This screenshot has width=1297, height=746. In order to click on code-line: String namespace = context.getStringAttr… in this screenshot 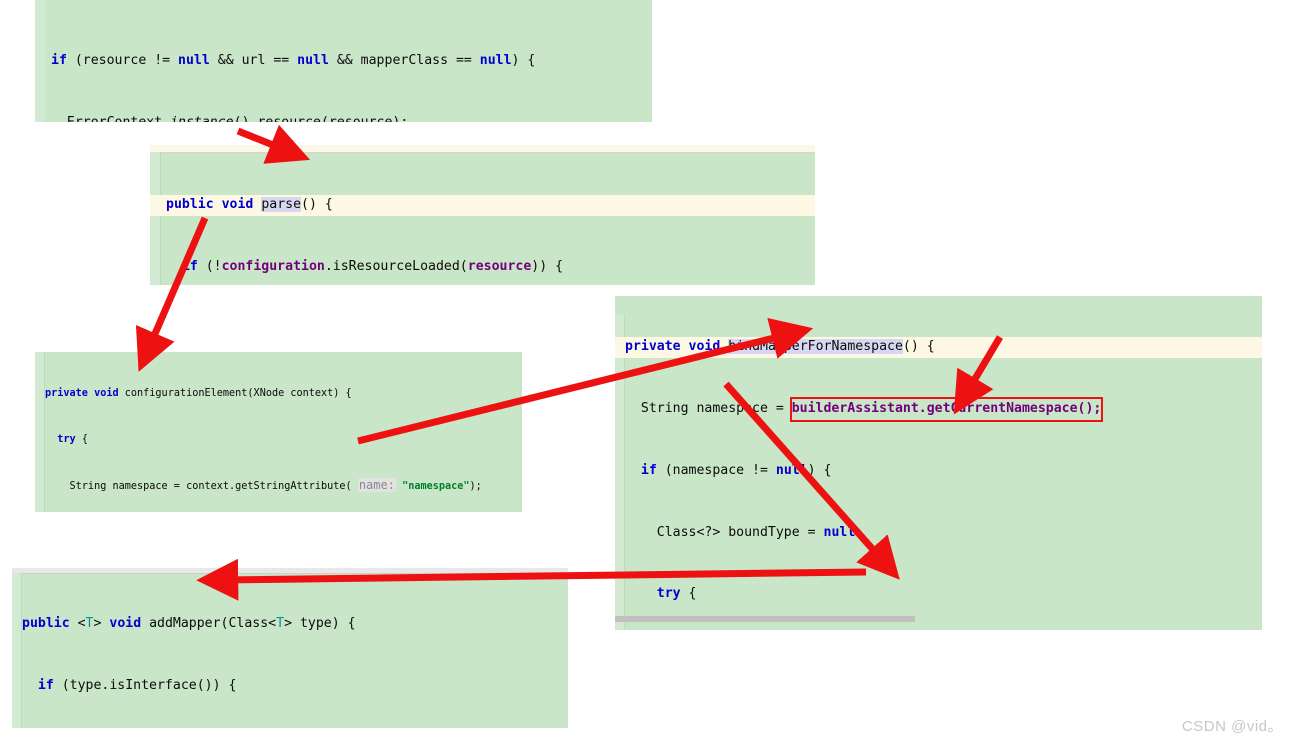, I will do `click(263, 484)`.